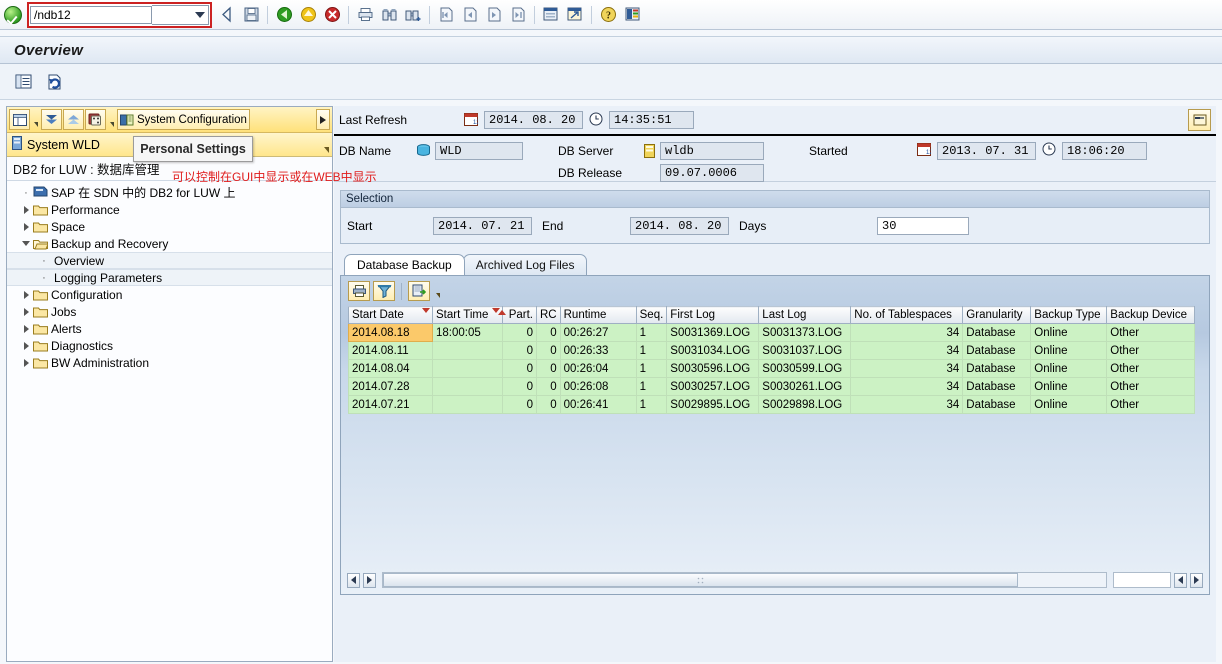  Describe the element at coordinates (1151, 315) in the screenshot. I see `column-header-backup-device: Backup Device` at that location.